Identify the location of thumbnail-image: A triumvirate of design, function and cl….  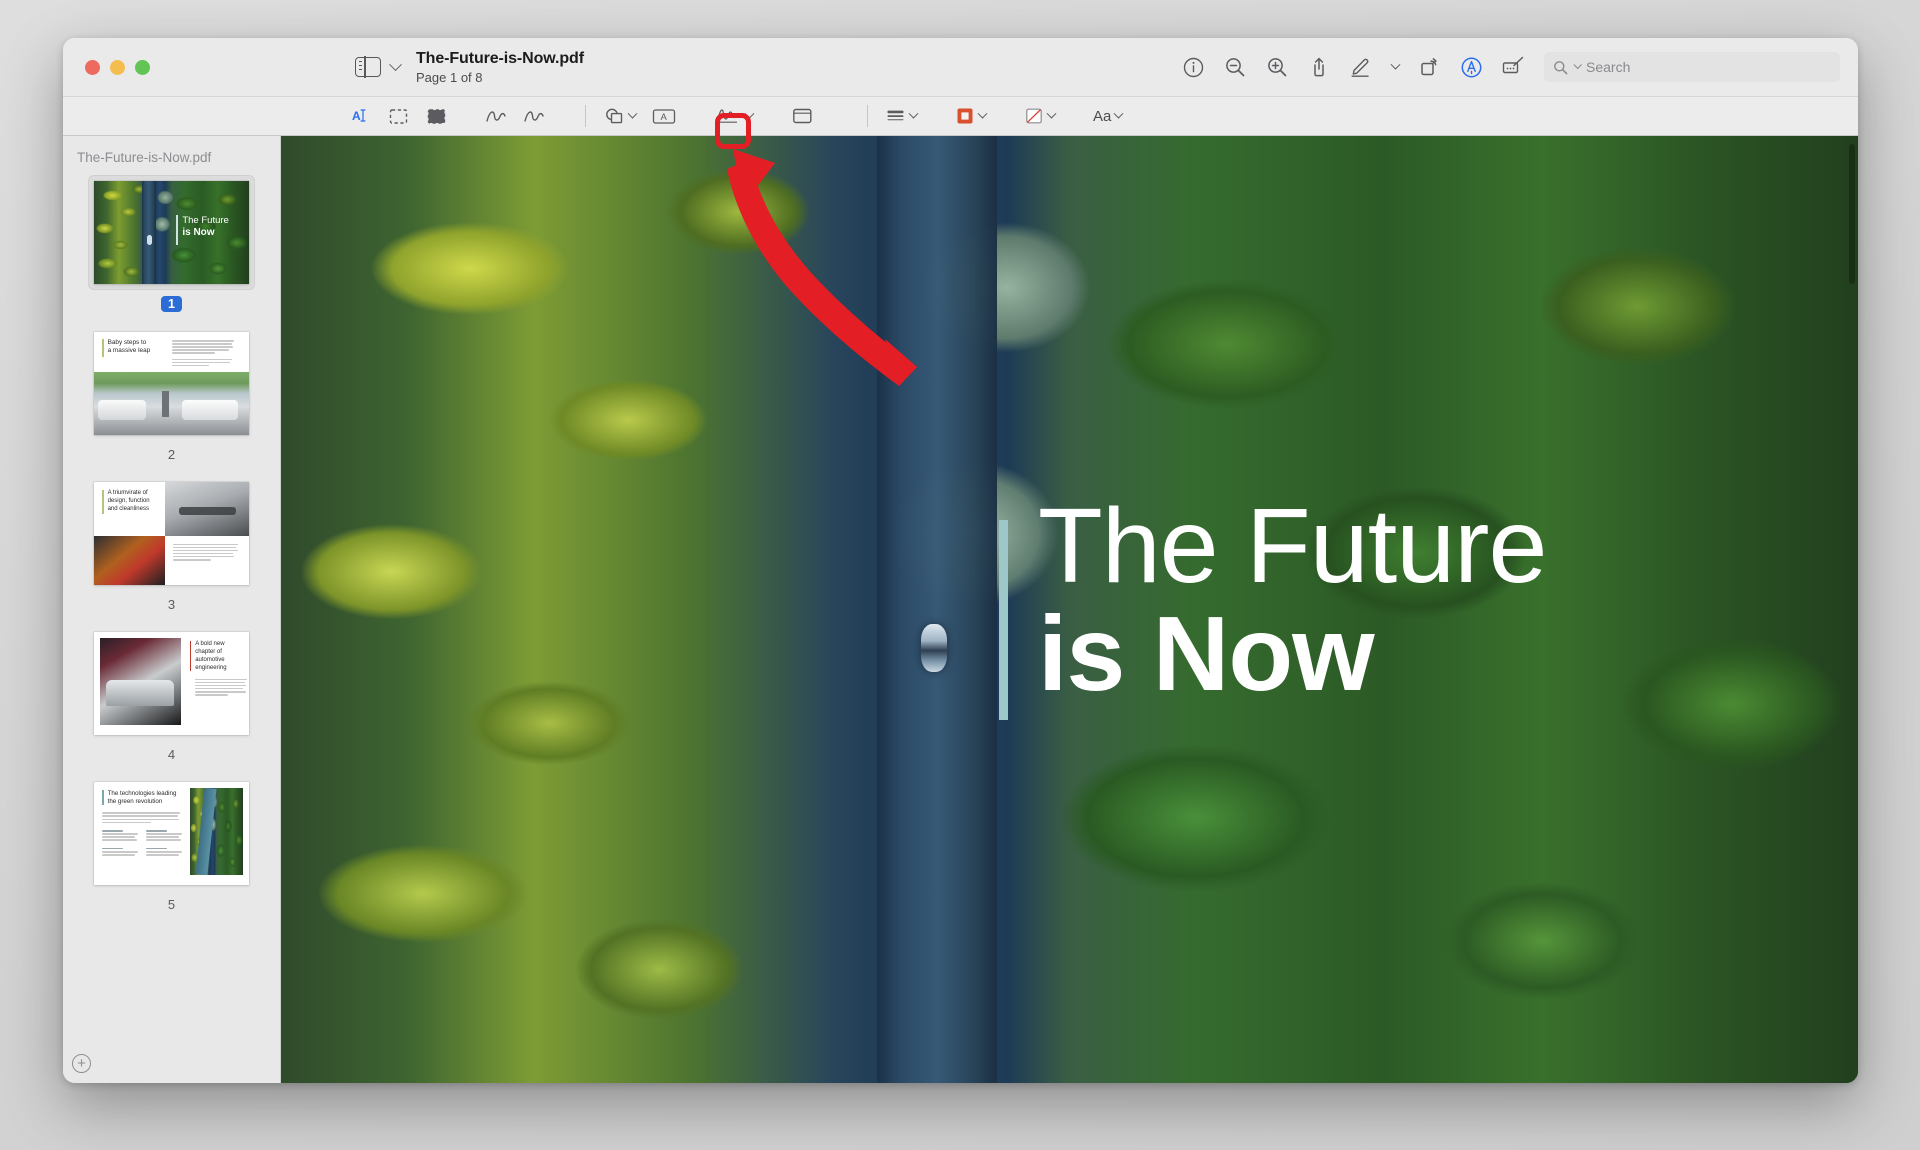
(171, 533).